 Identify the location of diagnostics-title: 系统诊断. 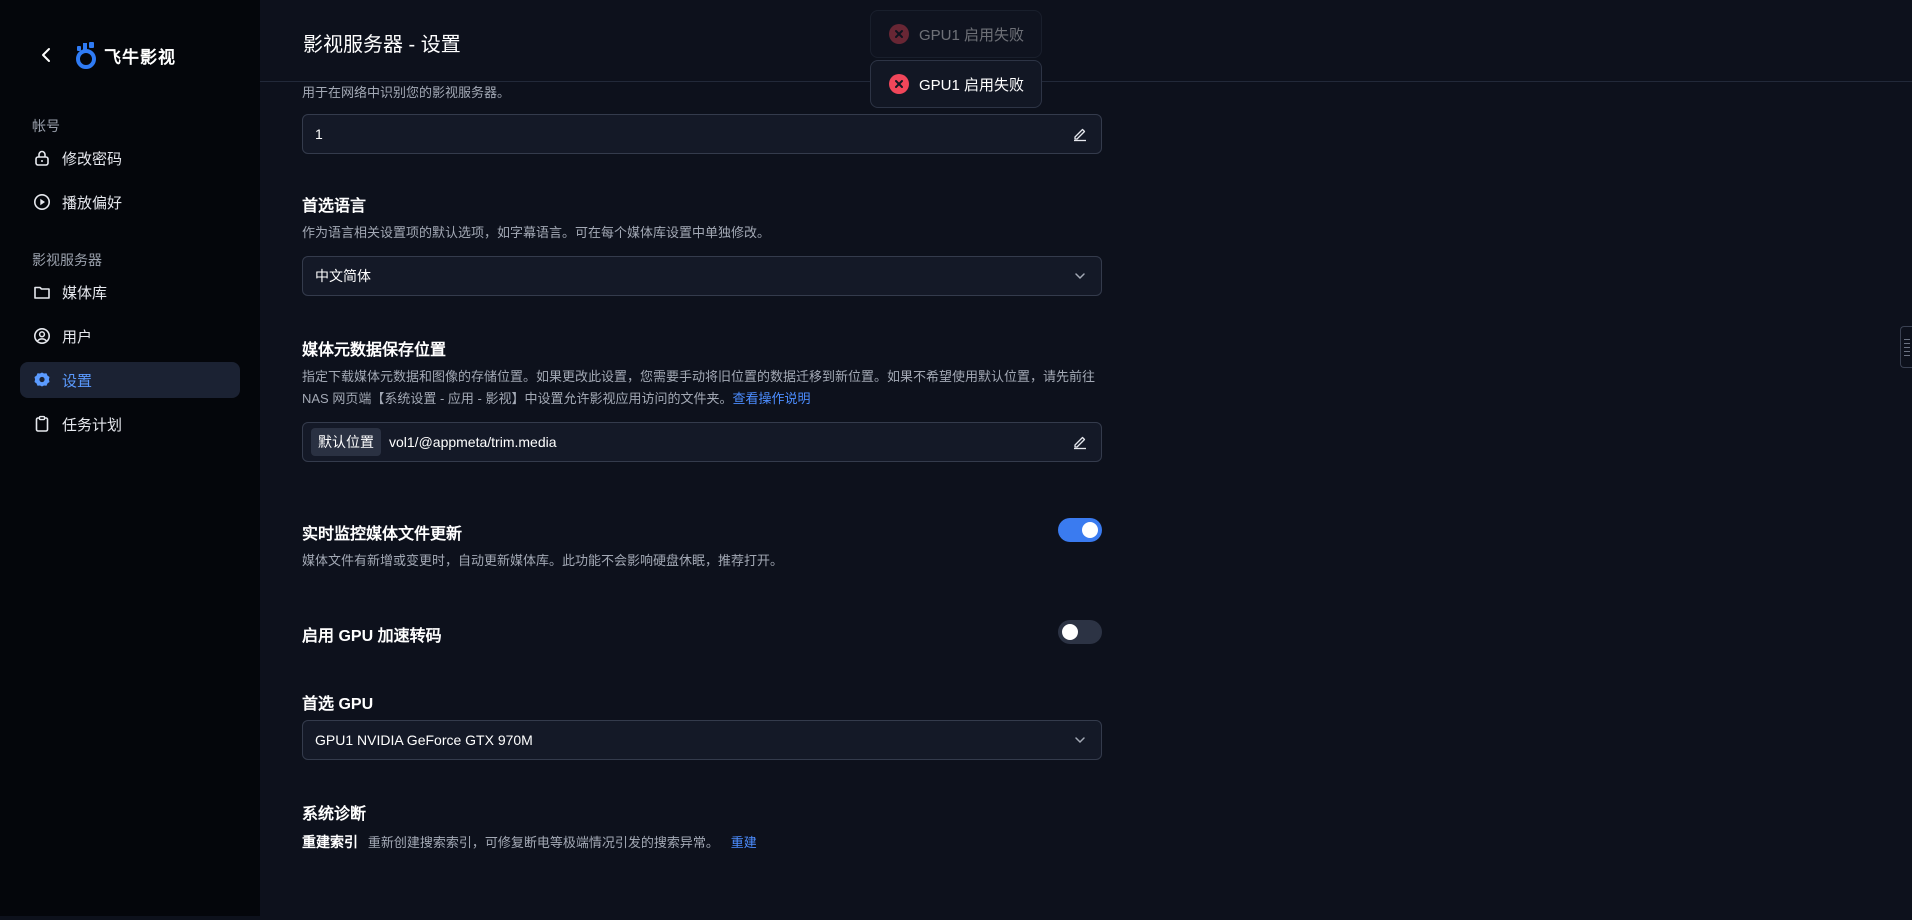
(334, 814).